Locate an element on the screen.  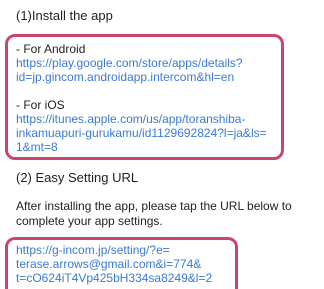
android-label: - For Android is located at coordinates (51, 49).